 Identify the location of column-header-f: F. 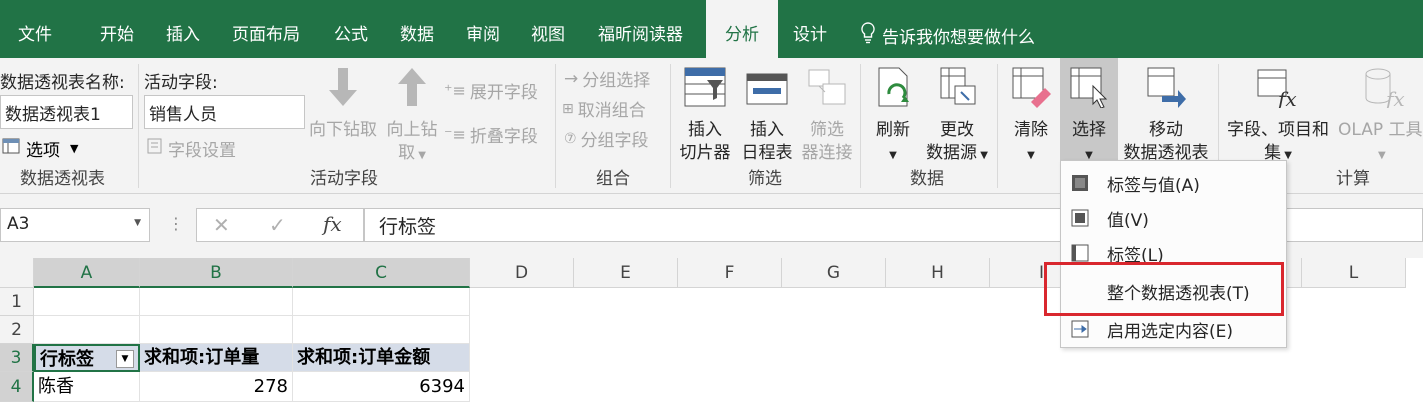
(730, 273).